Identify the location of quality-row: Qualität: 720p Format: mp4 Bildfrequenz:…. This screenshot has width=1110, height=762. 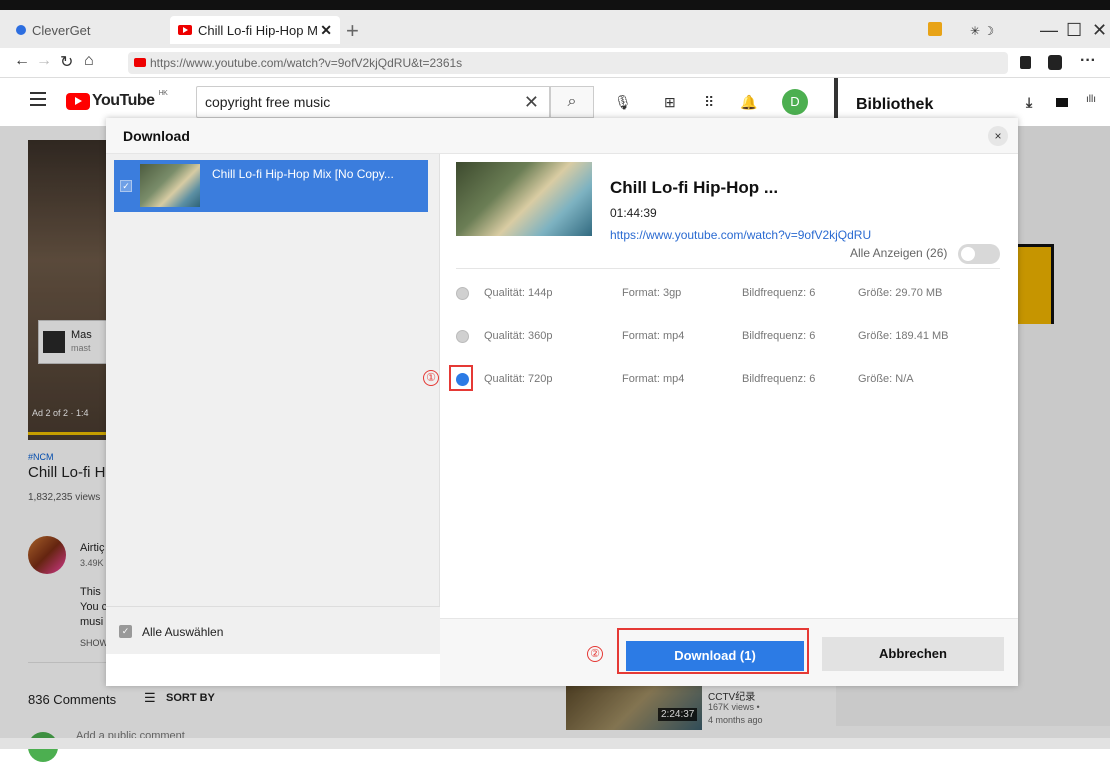
(728, 380).